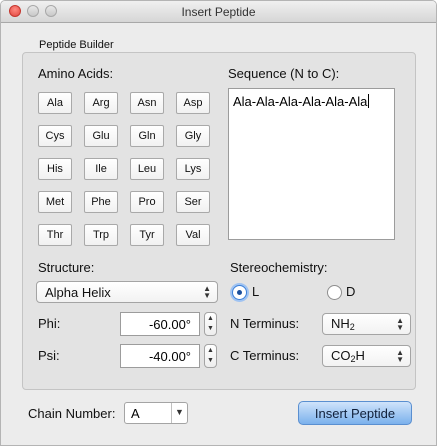 The width and height of the screenshot is (437, 446). I want to click on amino-acid-button-phe: Phe, so click(101, 202).